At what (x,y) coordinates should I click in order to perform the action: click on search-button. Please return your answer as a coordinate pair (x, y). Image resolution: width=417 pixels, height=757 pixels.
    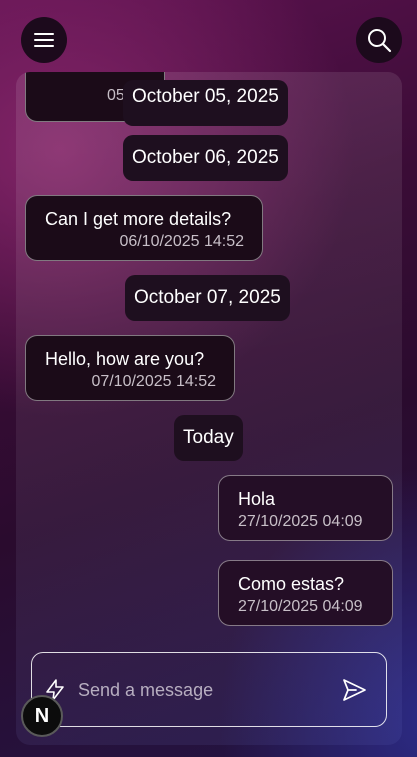
    Looking at the image, I should click on (379, 40).